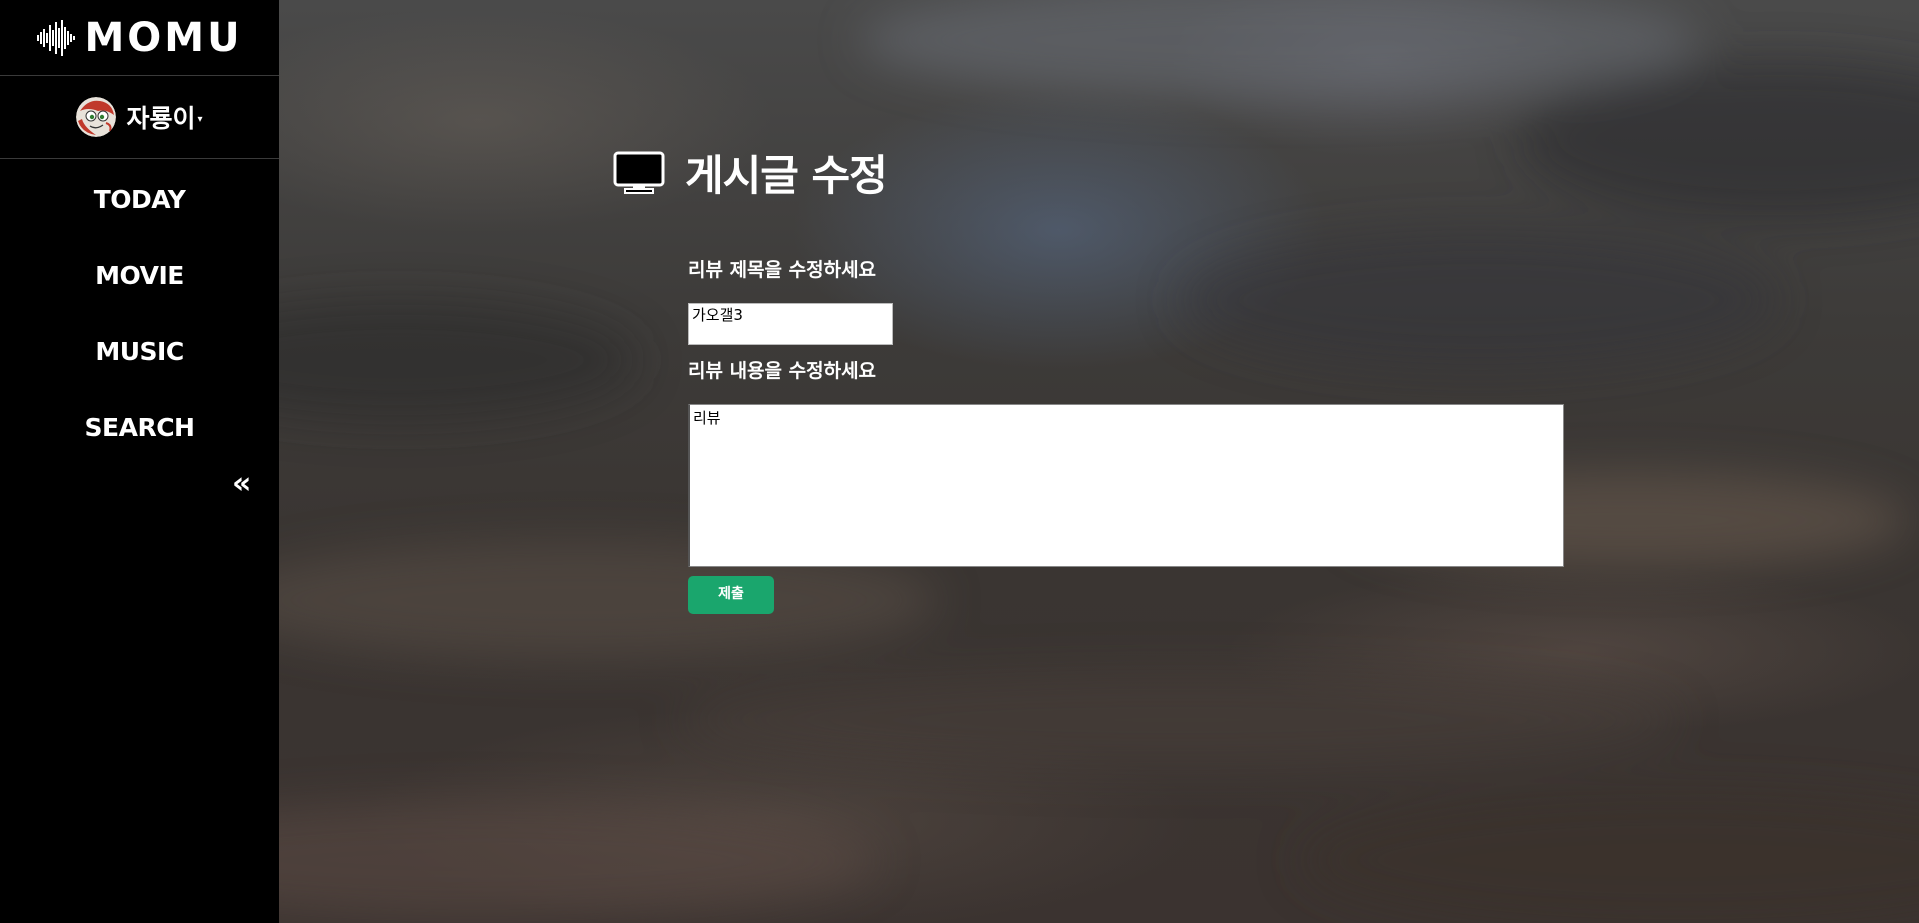 The width and height of the screenshot is (1919, 923). I want to click on main-nav: TODAY MOVIE MUSIC SEARCH, so click(139, 314).